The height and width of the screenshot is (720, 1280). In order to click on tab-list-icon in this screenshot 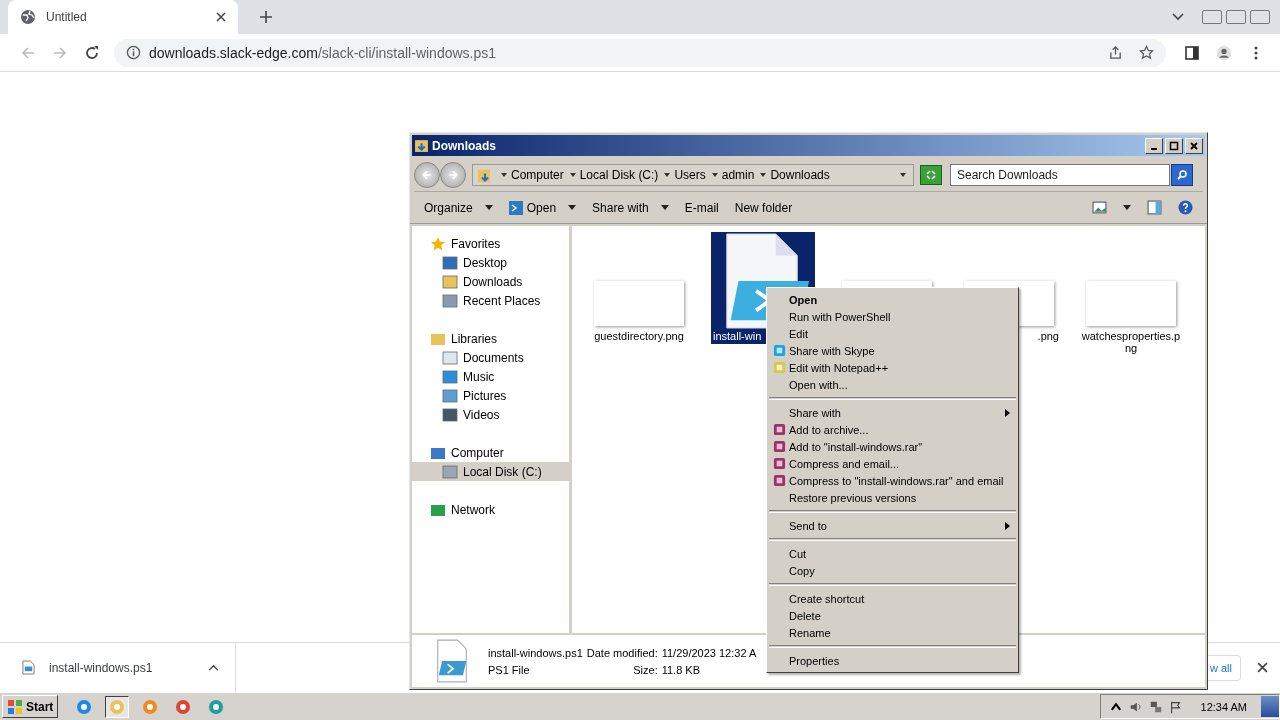, I will do `click(1178, 17)`.